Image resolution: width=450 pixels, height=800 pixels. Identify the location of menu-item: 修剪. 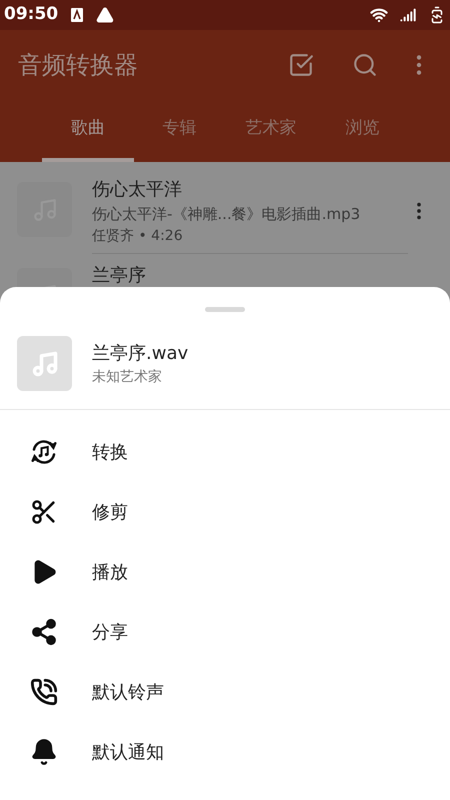
(225, 512).